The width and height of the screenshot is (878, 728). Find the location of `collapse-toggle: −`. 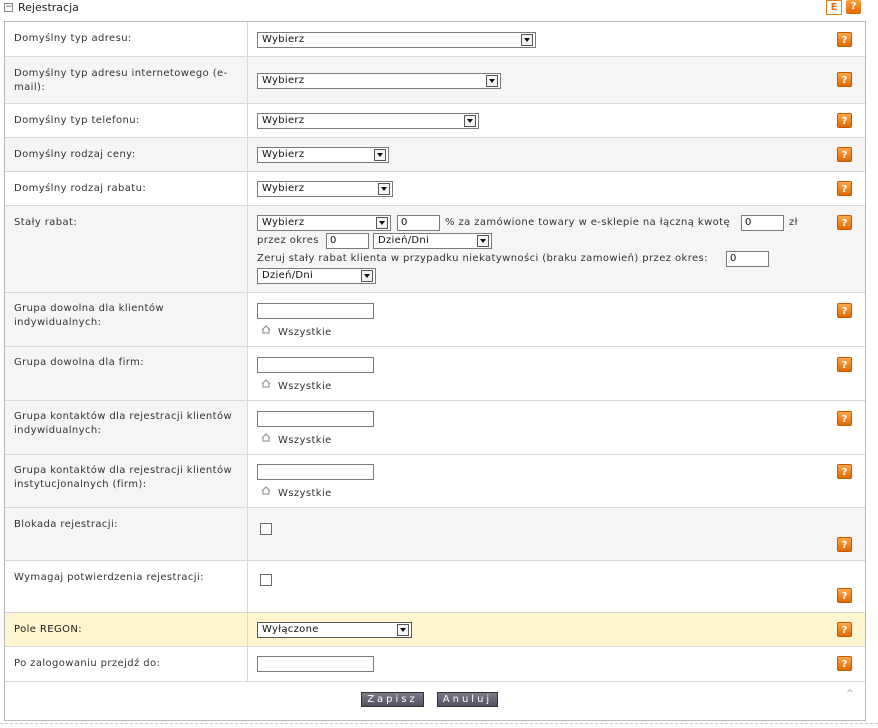

collapse-toggle: − is located at coordinates (8, 7).